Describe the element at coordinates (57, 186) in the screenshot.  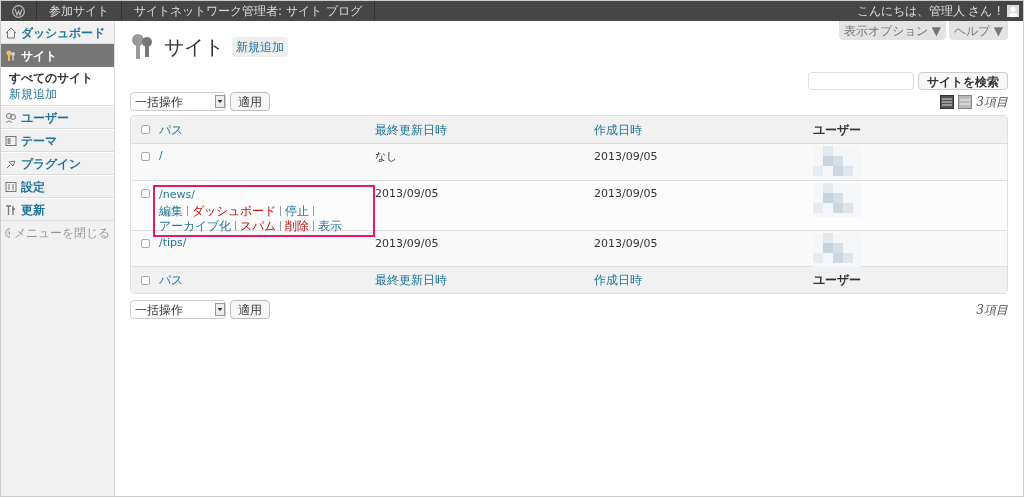
I see `menu-item: 設定` at that location.